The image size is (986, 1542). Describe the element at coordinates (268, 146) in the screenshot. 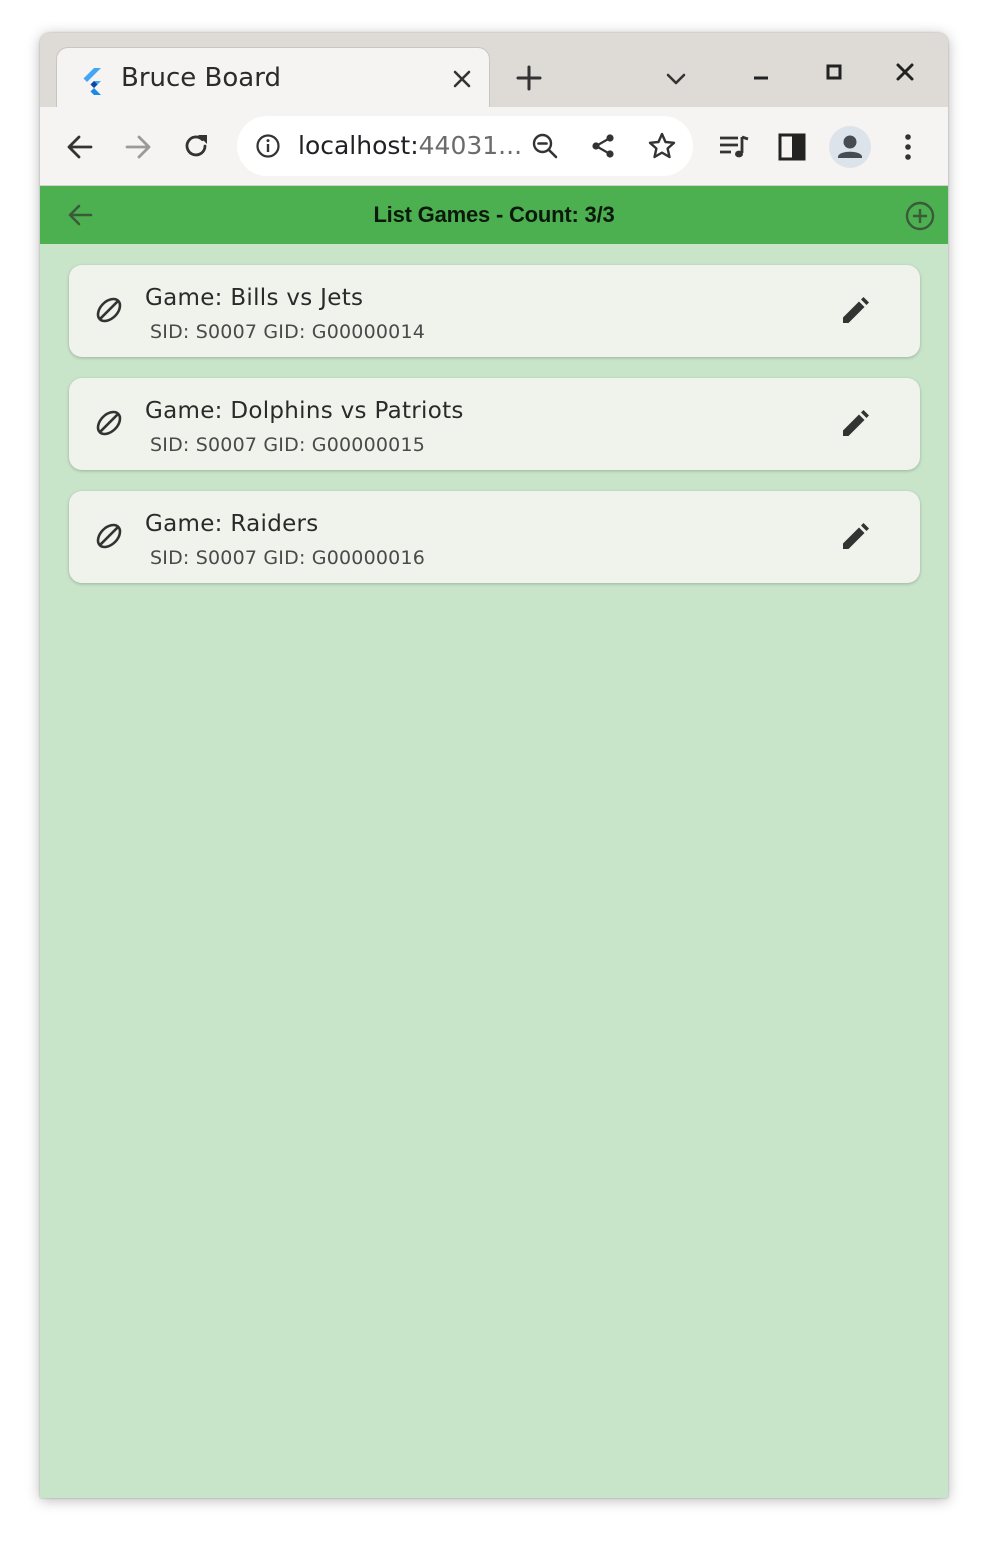

I see `site-info-icon` at that location.